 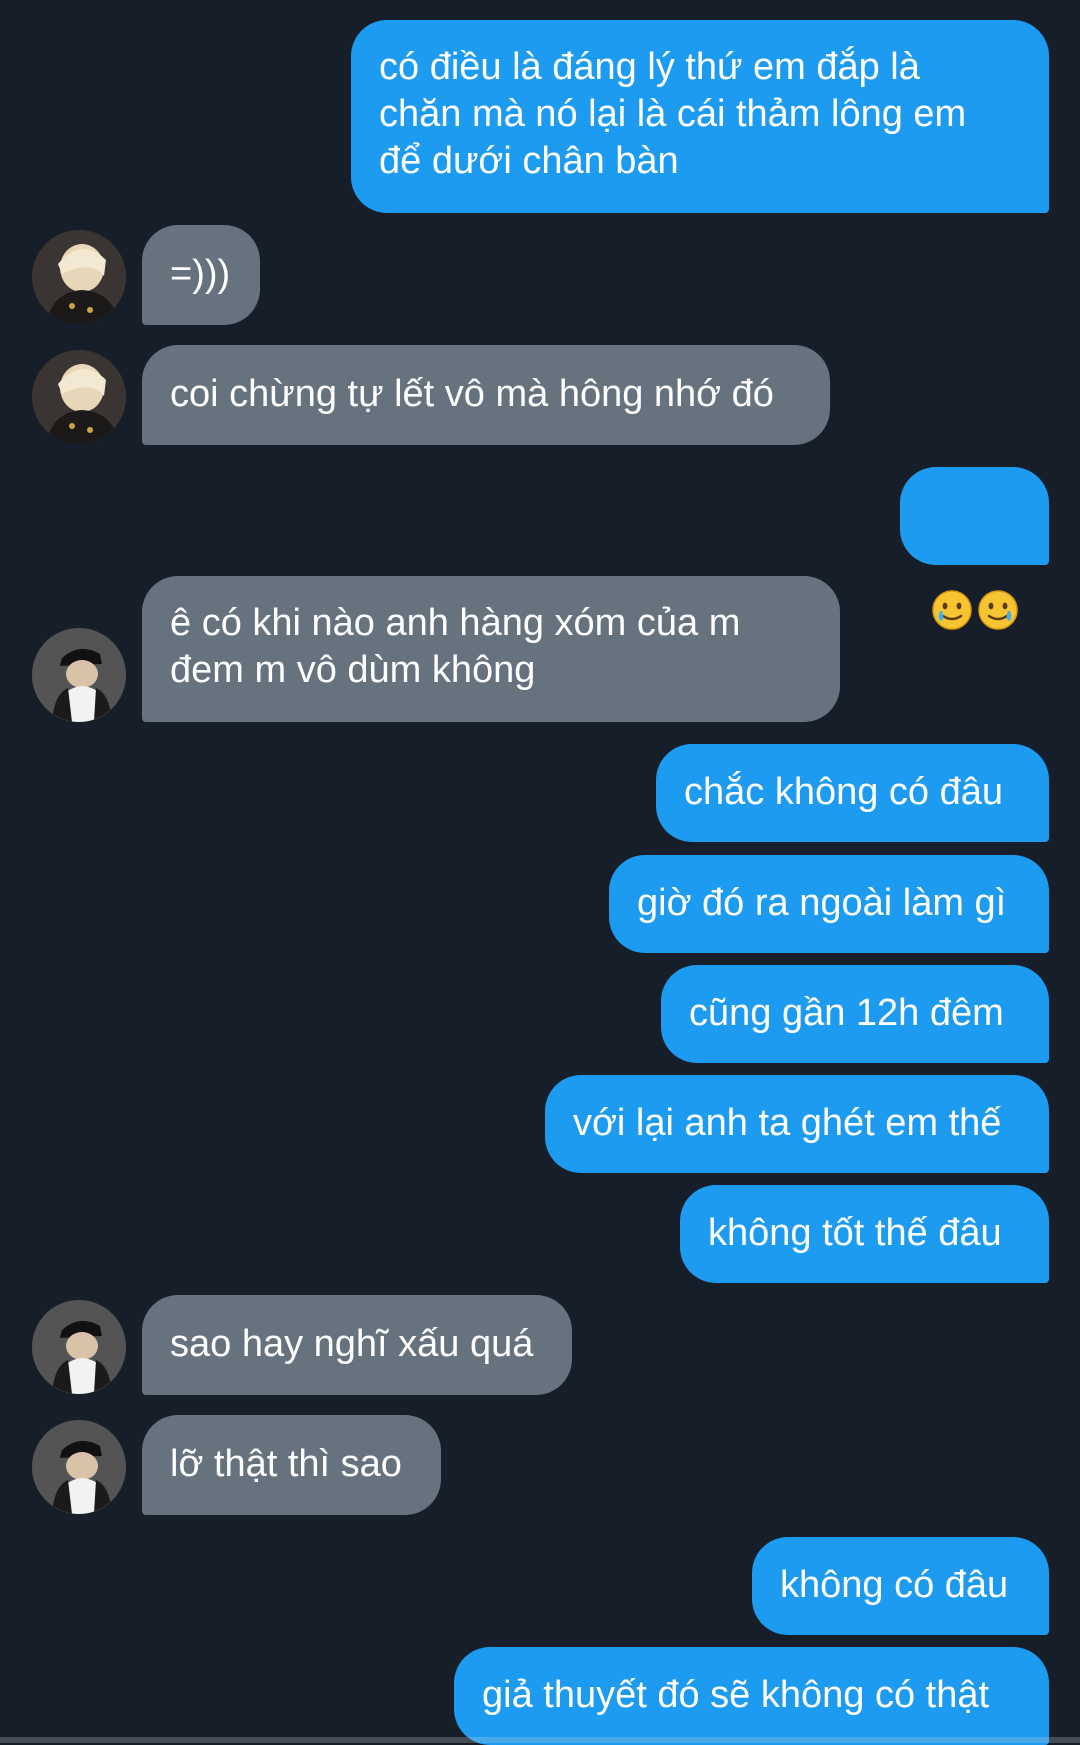 I want to click on message-bubble-incoming: lỡ thật thì sao, so click(x=291, y=1465).